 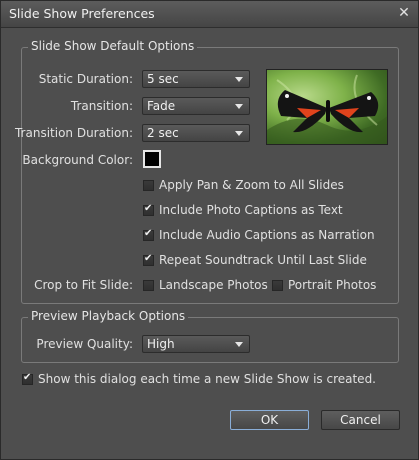 What do you see at coordinates (27, 378) in the screenshot?
I see `show-dialog-checkbox` at bounding box center [27, 378].